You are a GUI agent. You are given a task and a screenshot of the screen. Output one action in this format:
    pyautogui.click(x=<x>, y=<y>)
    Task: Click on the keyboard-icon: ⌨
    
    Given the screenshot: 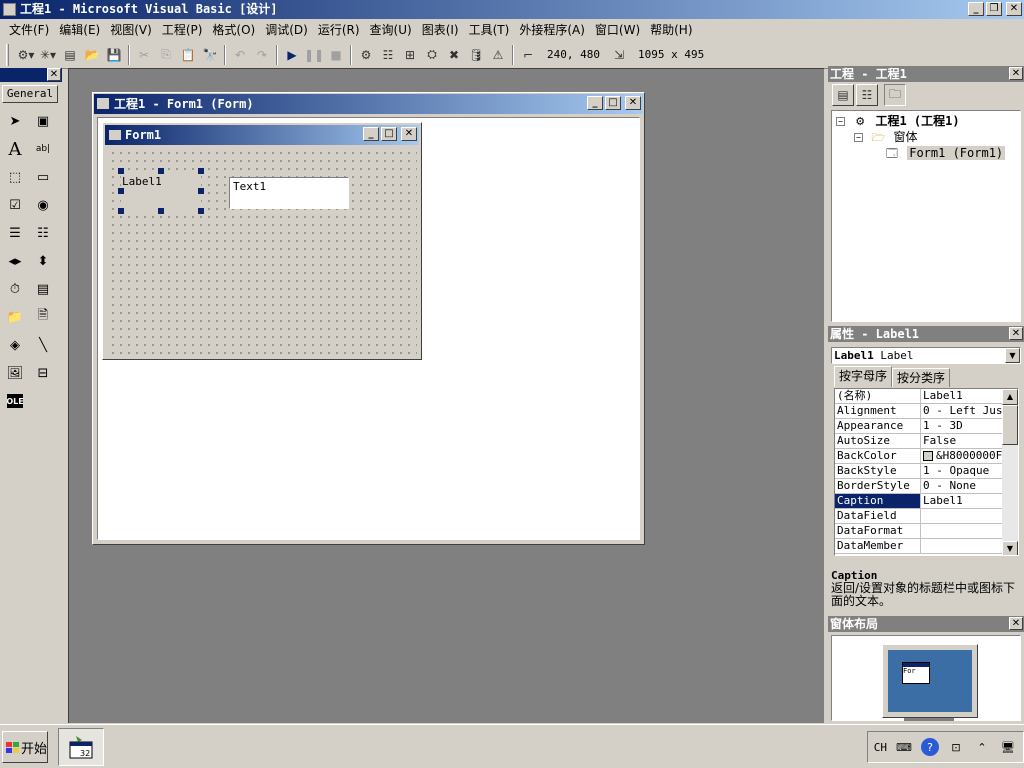 What is the action you would take?
    pyautogui.click(x=904, y=747)
    